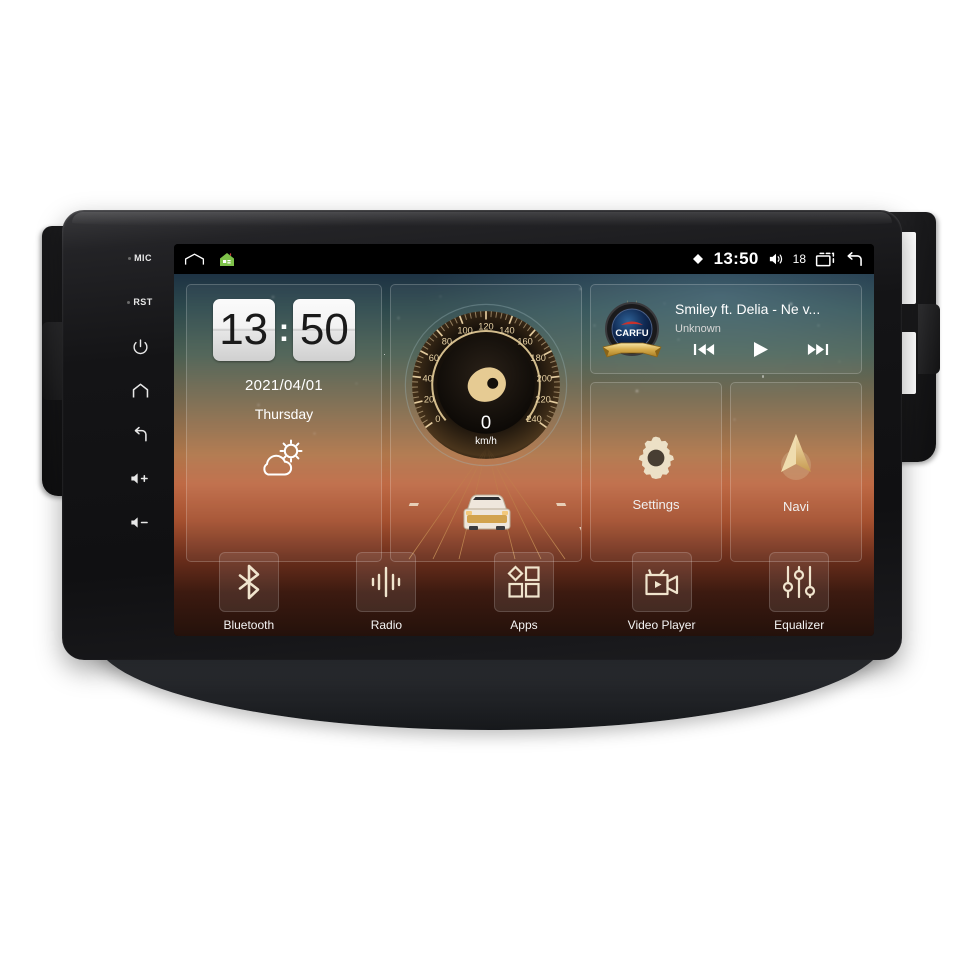  I want to click on settings-tile-label: Settings, so click(656, 504).